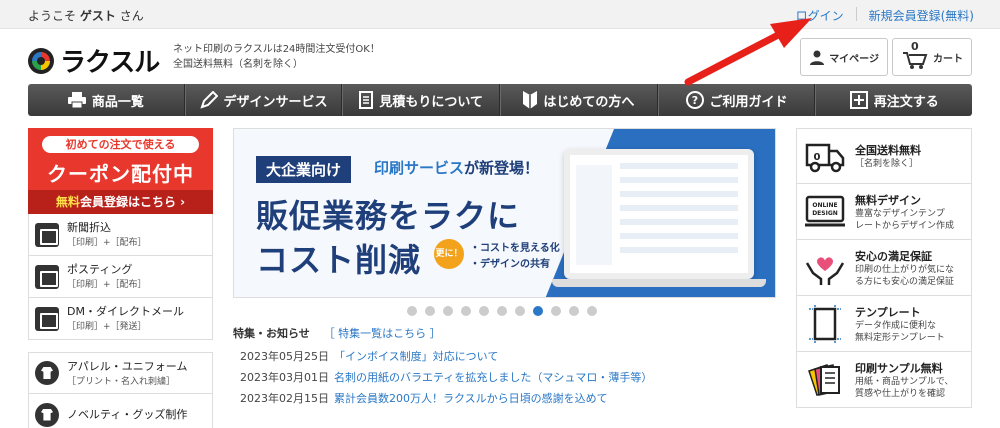 This screenshot has height=428, width=1000. Describe the element at coordinates (47, 373) in the screenshot. I see `tshirt-icon` at that location.